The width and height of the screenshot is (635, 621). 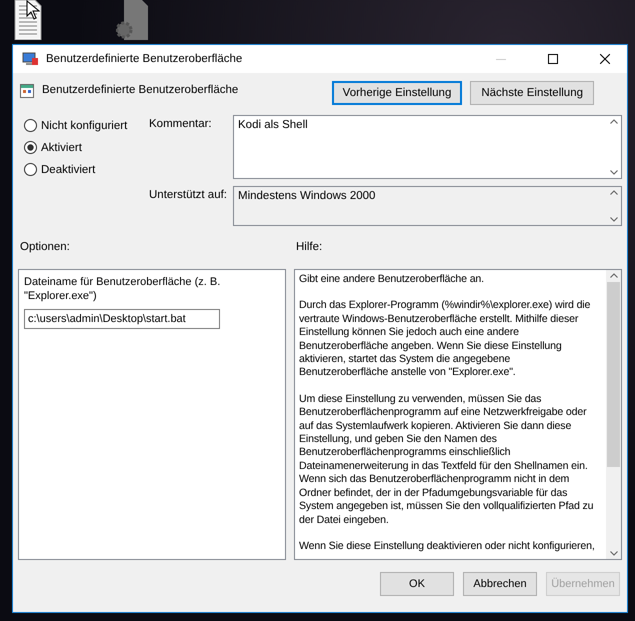 What do you see at coordinates (309, 247) in the screenshot?
I see `help-label: Hilfe:` at bounding box center [309, 247].